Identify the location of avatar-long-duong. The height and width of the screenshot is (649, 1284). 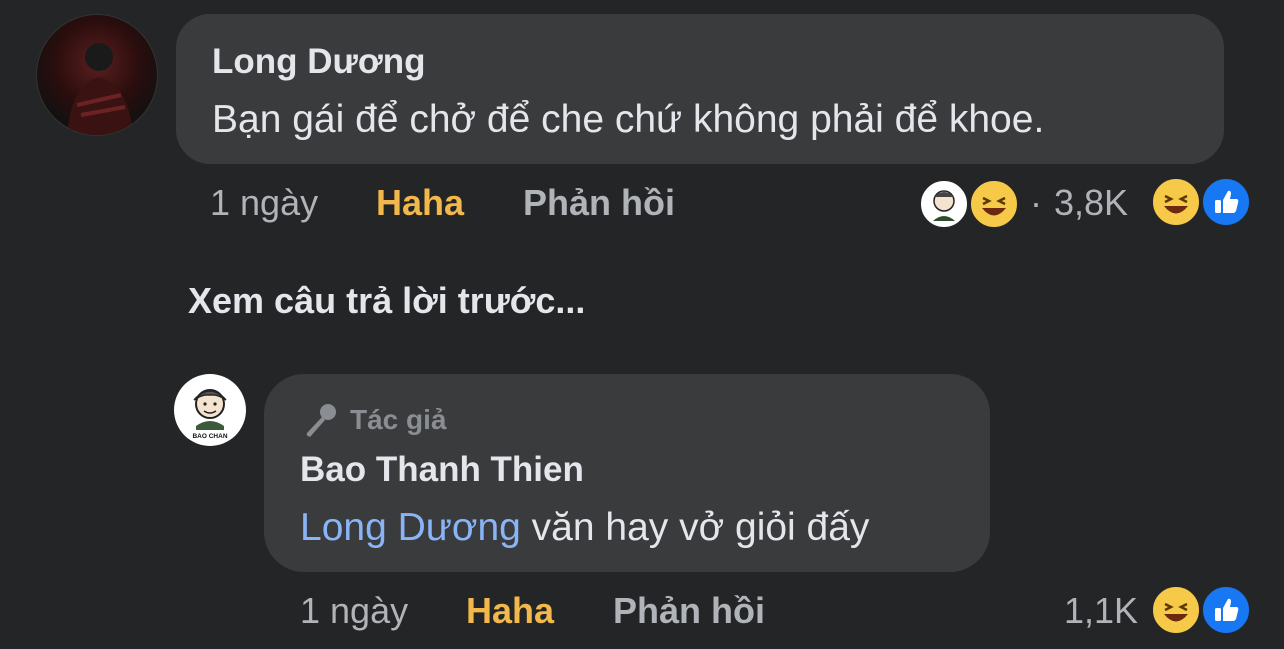
(97, 75).